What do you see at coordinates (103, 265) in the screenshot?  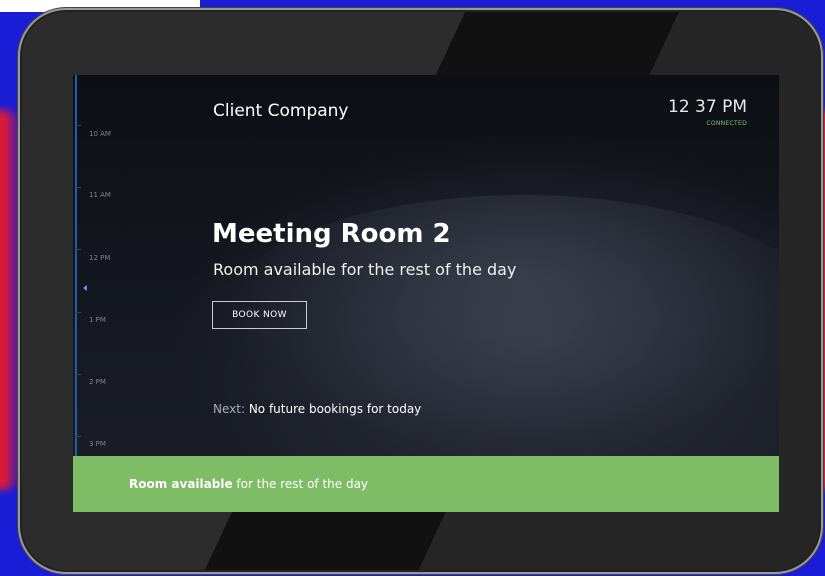 I see `schedule-timeline: 10 AM 11 AM 12 PM 1 PM 2 PM 3 PM` at bounding box center [103, 265].